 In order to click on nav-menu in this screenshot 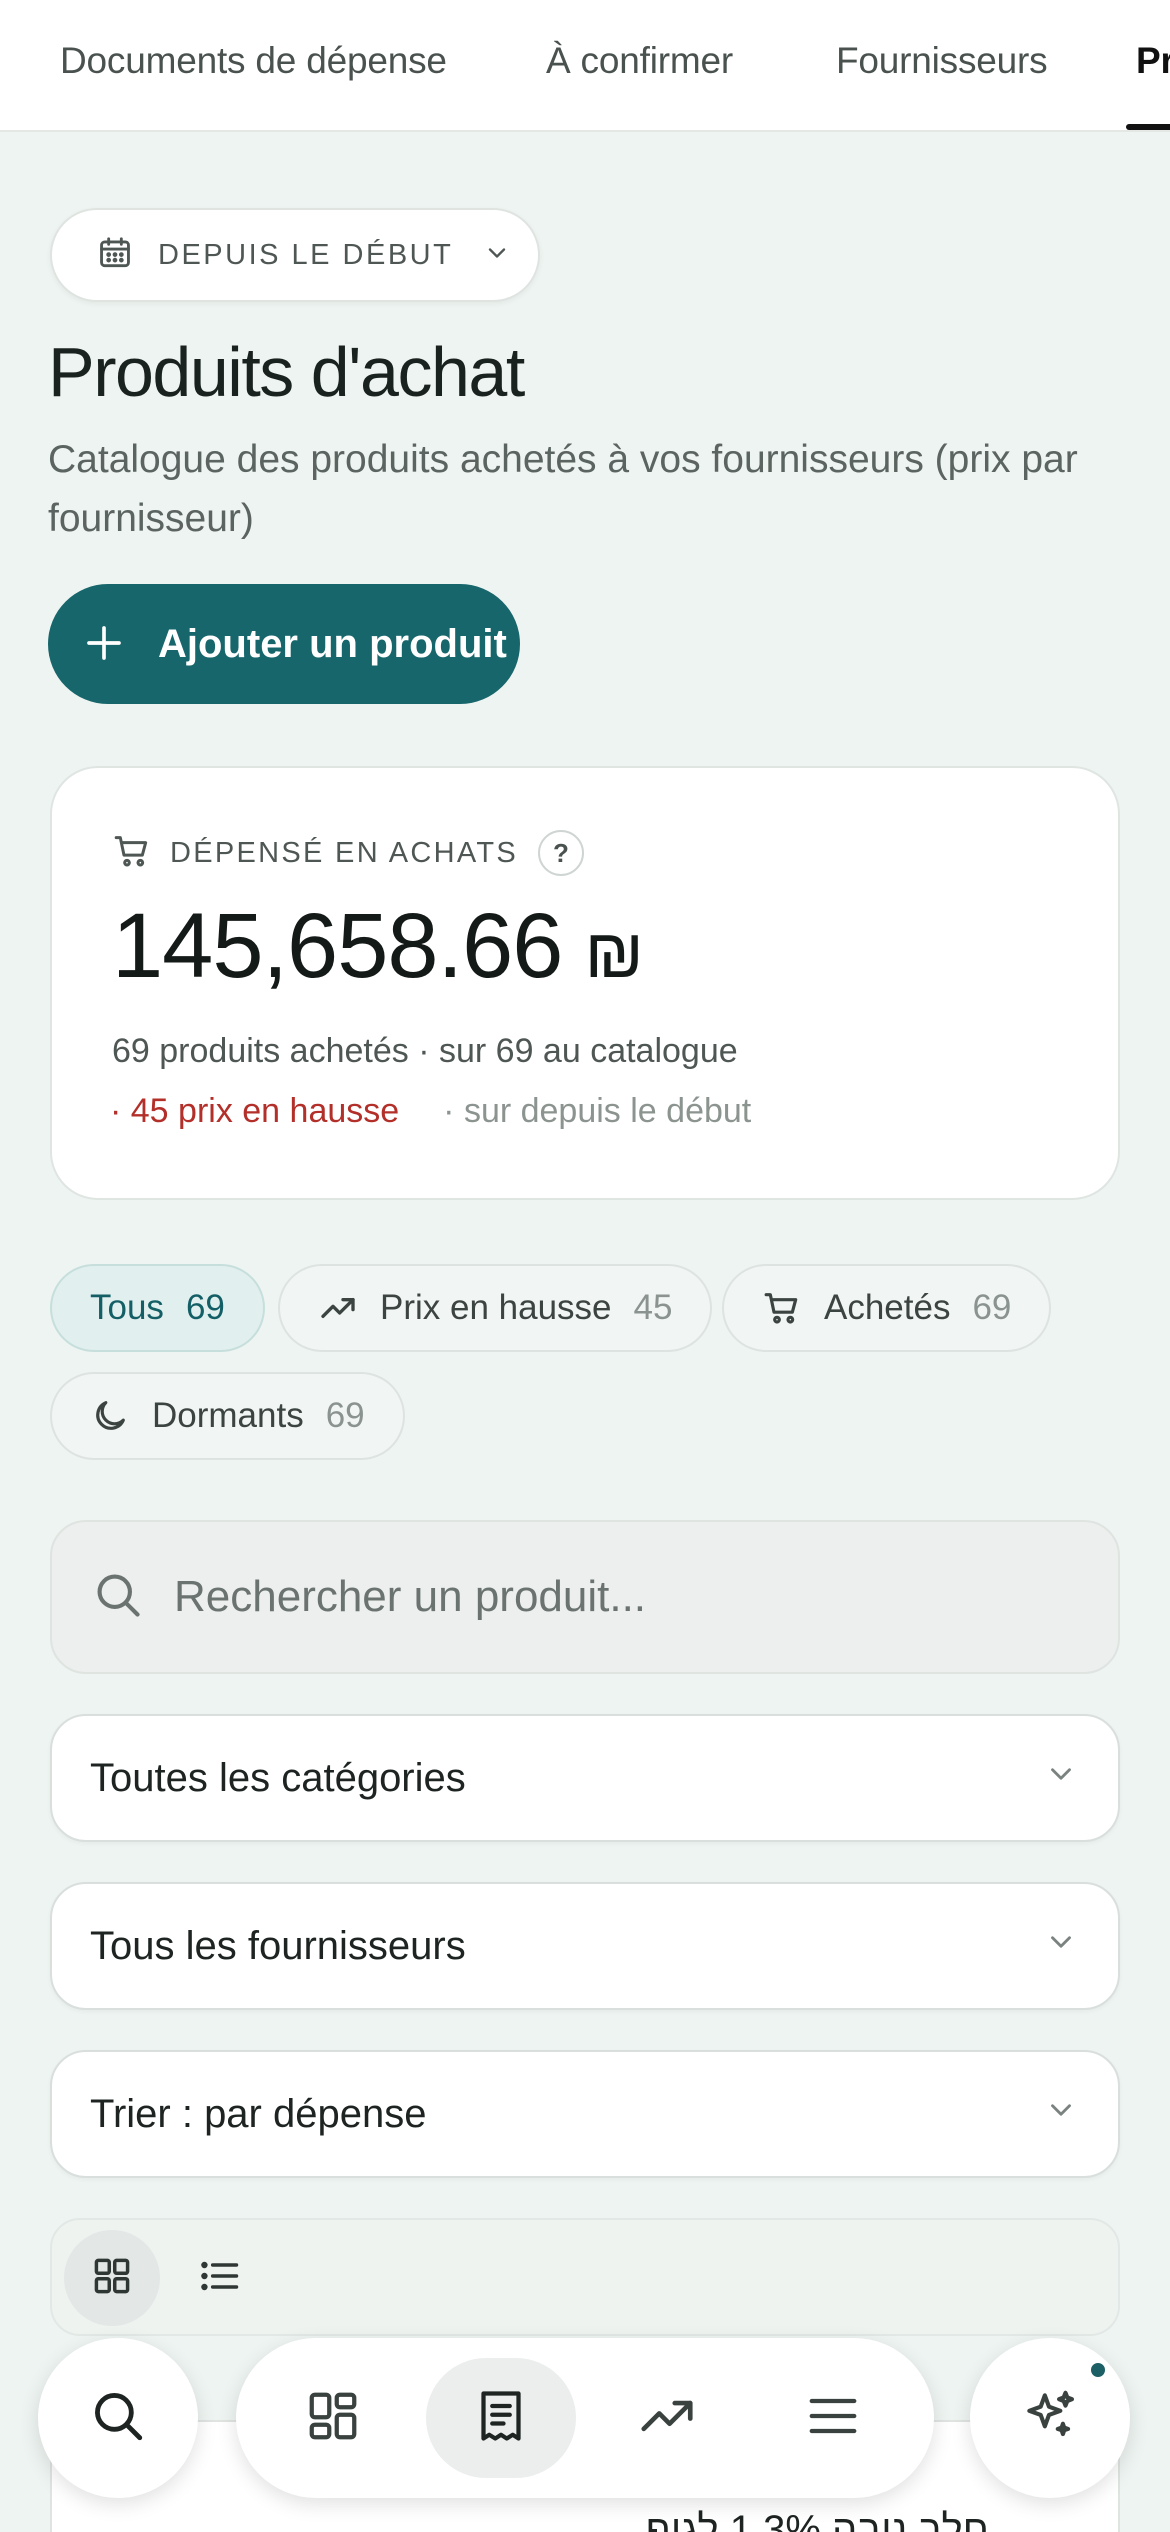, I will do `click(833, 2418)`.